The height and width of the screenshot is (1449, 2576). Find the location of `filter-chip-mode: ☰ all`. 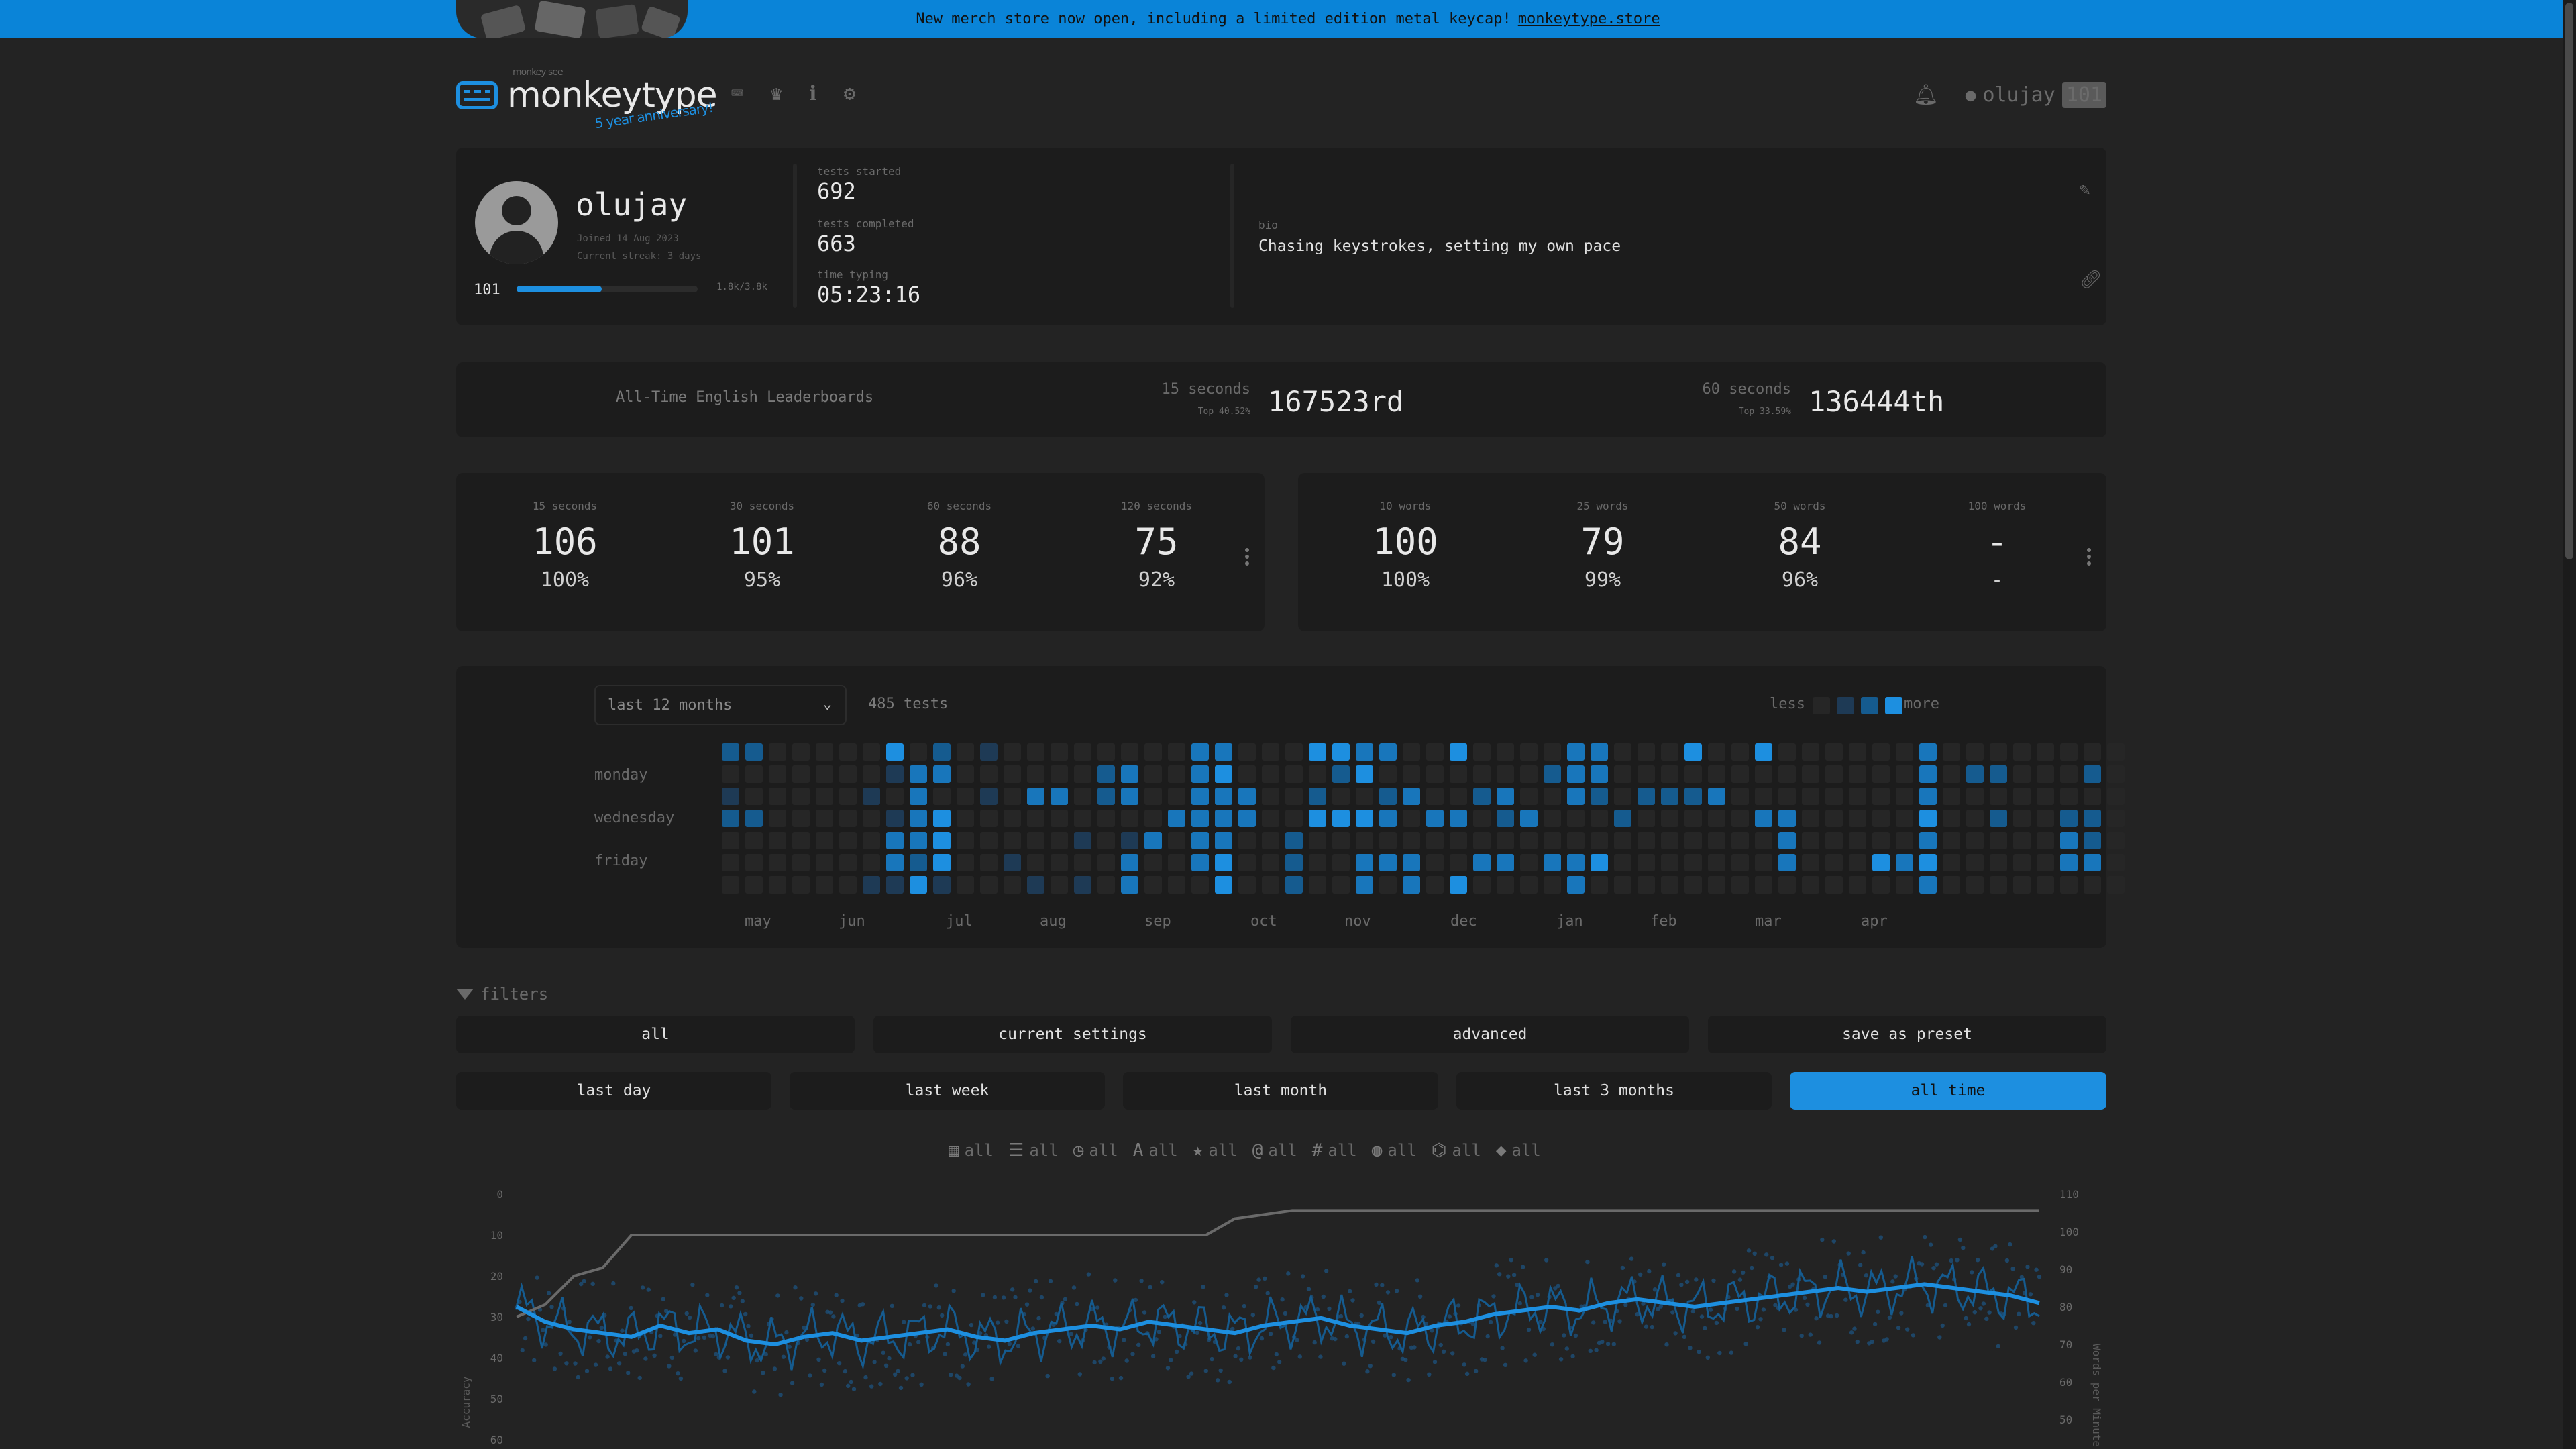

filter-chip-mode: ☰ all is located at coordinates (1033, 1150).